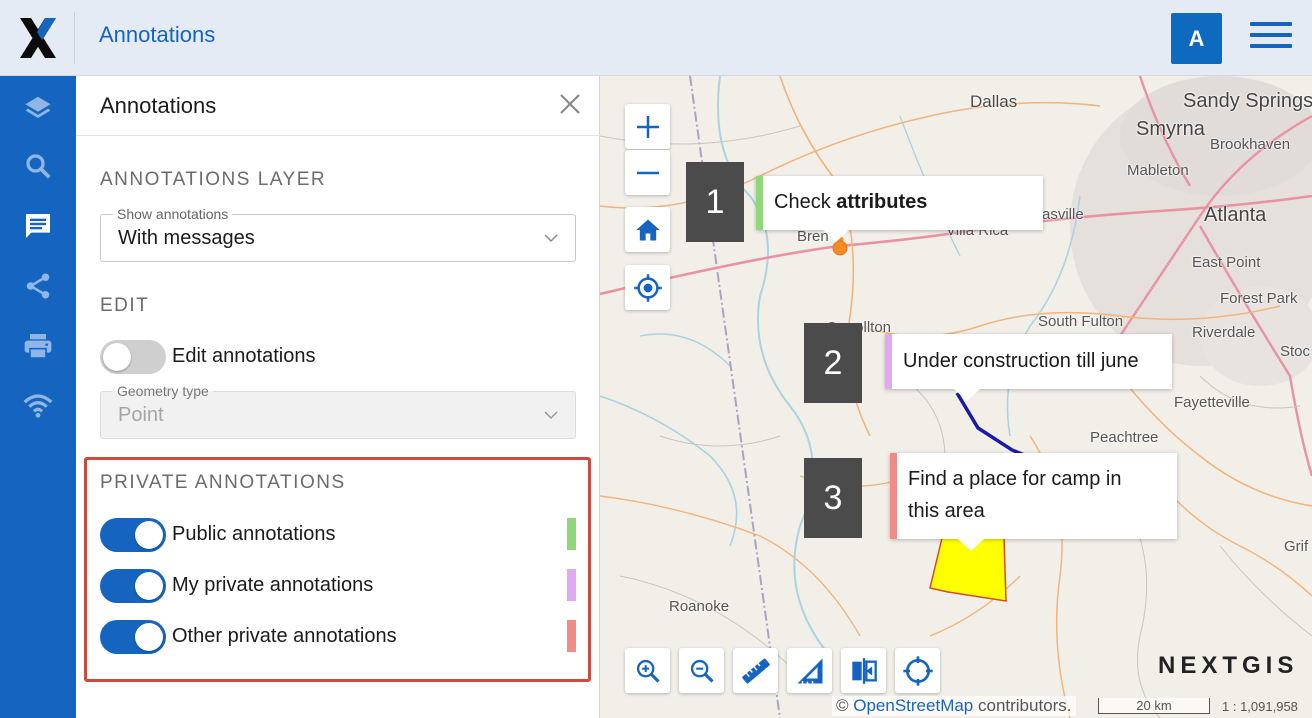 This screenshot has height=718, width=1312. I want to click on scale-ratio: 1 : 1,091,958, so click(1260, 706).